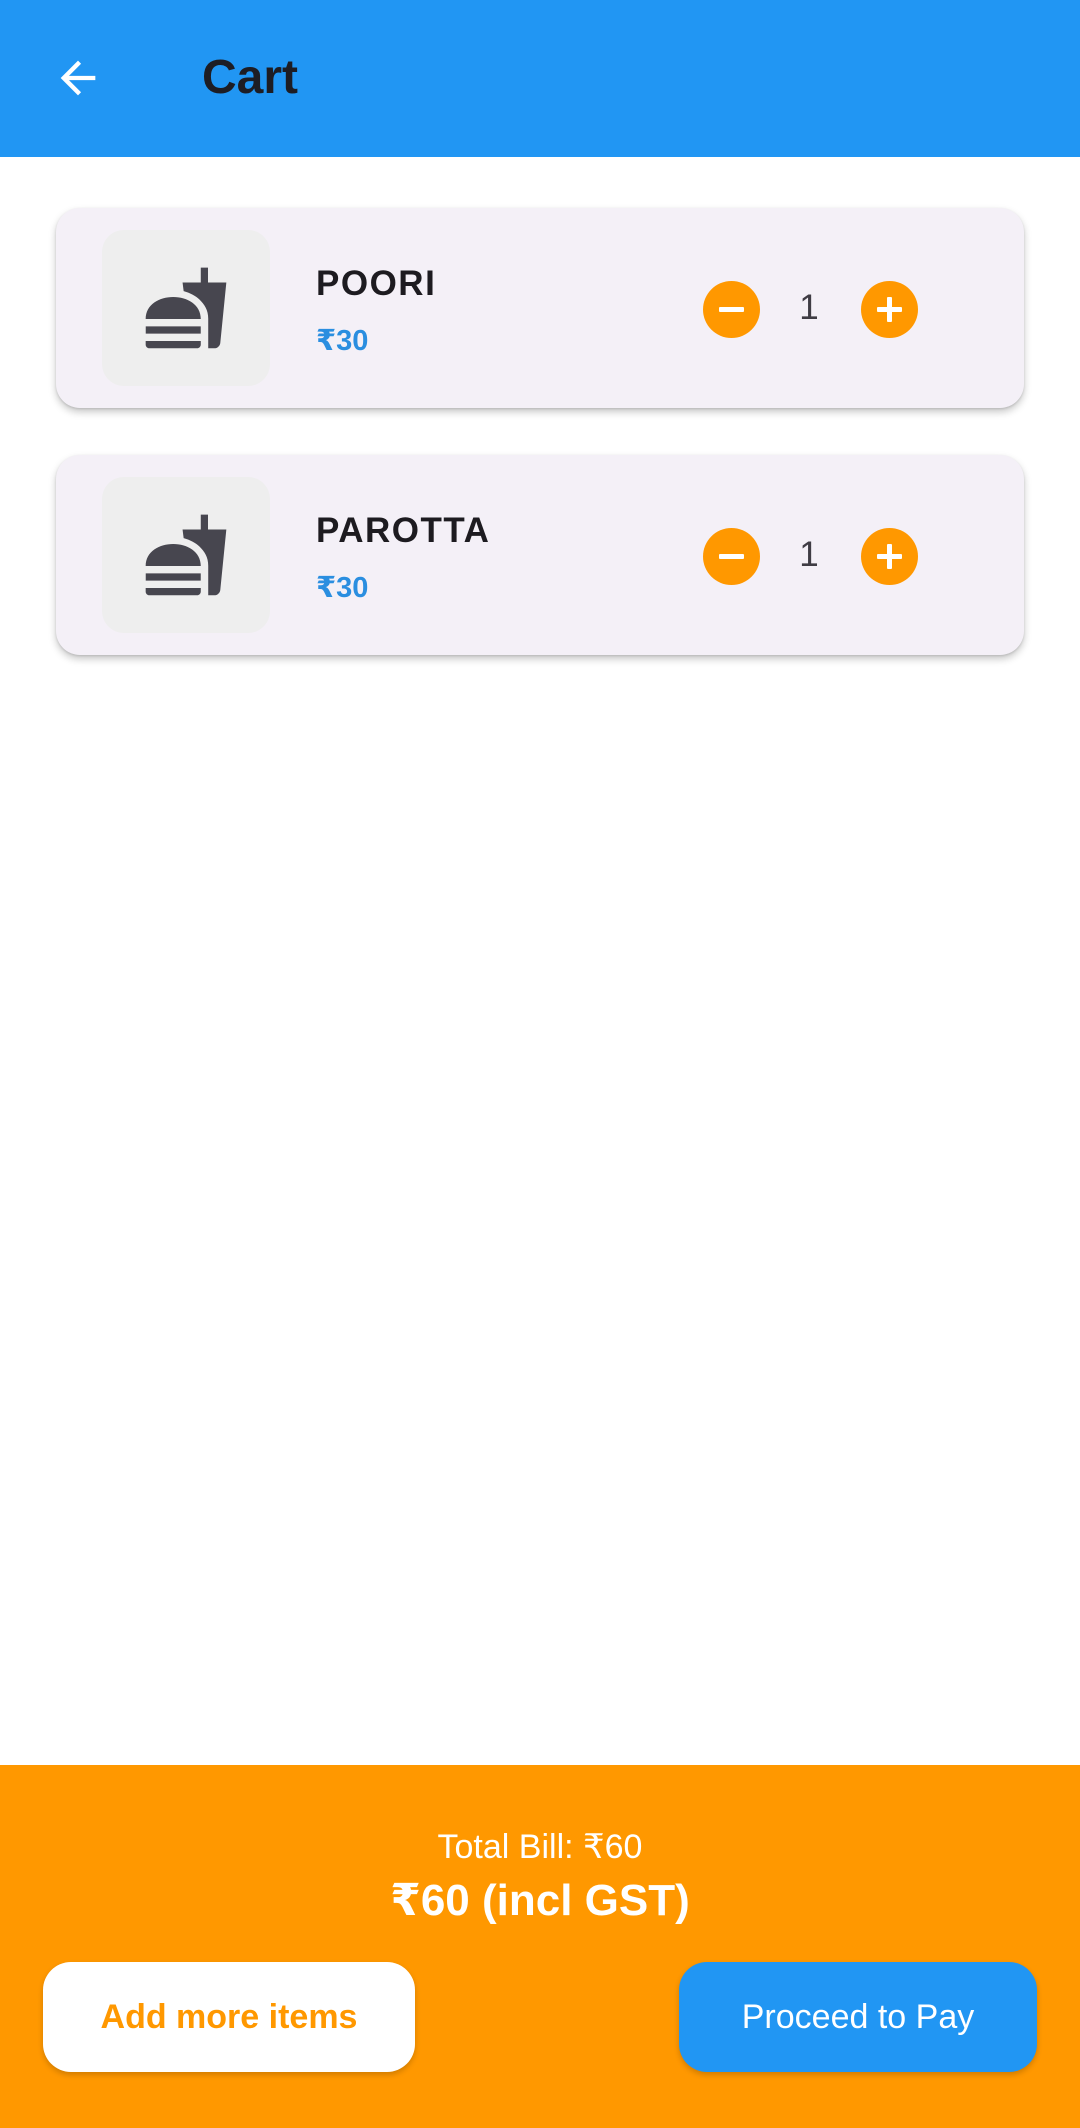 The height and width of the screenshot is (2128, 1080). Describe the element at coordinates (540, 1847) in the screenshot. I see `total-bill-label: Total Bill: ₹60` at that location.